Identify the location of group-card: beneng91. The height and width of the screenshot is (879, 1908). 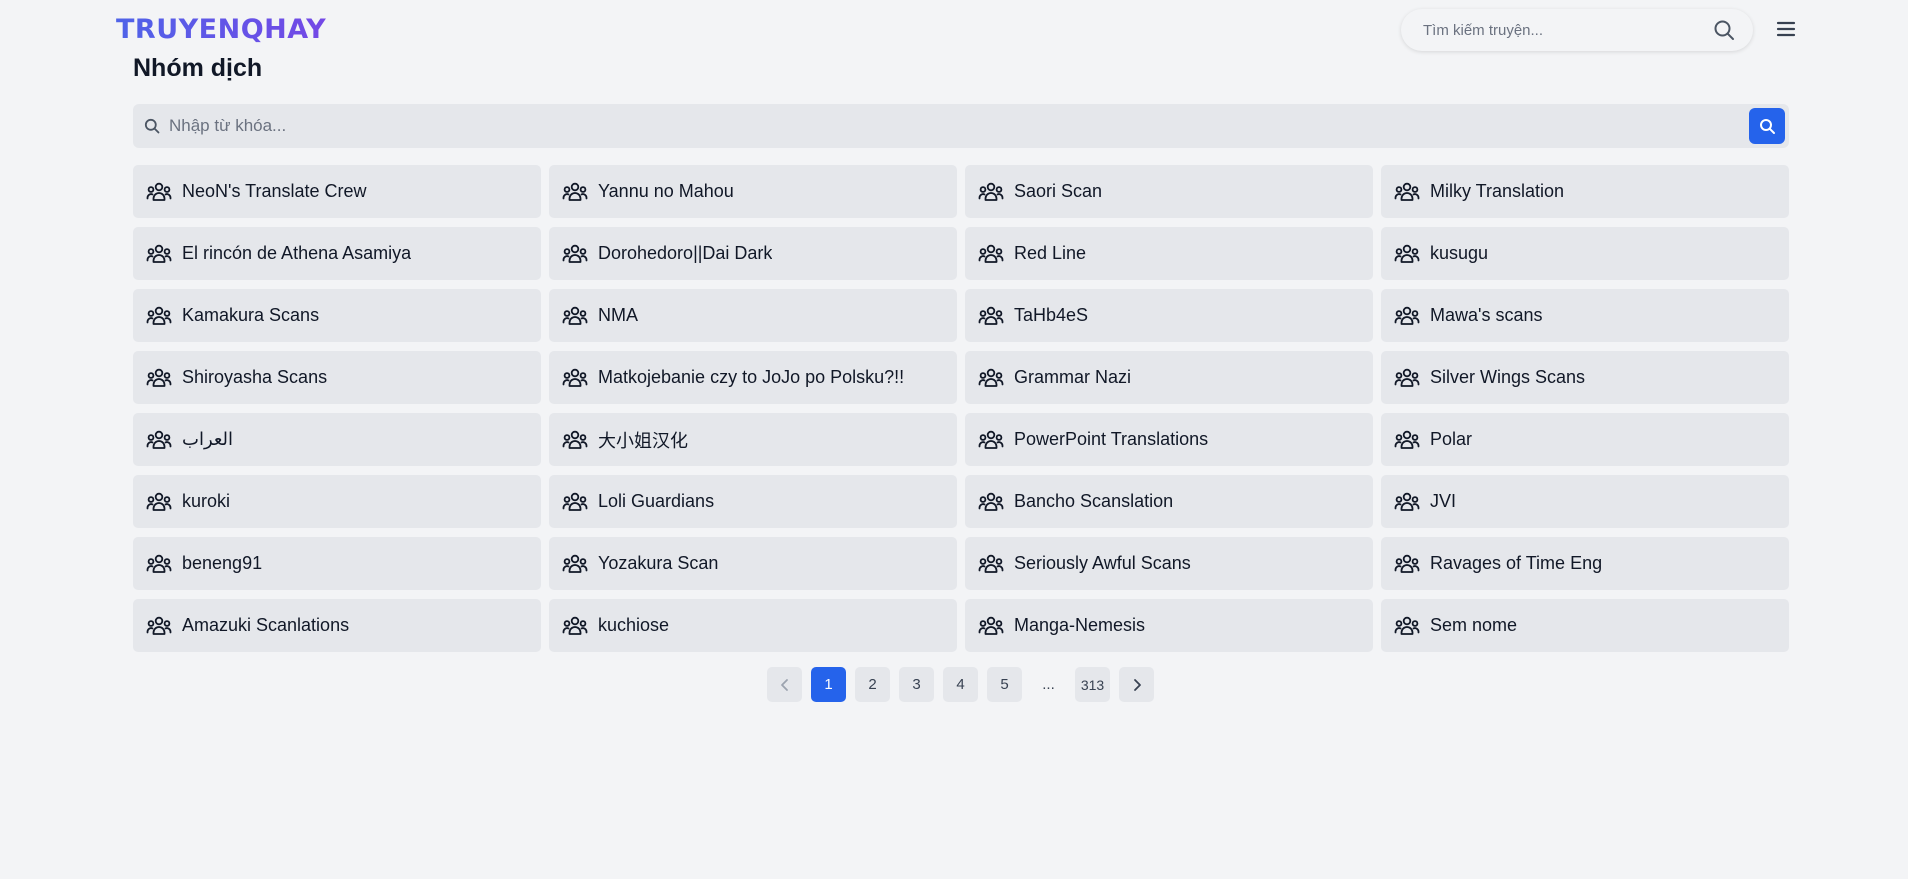
(337, 563).